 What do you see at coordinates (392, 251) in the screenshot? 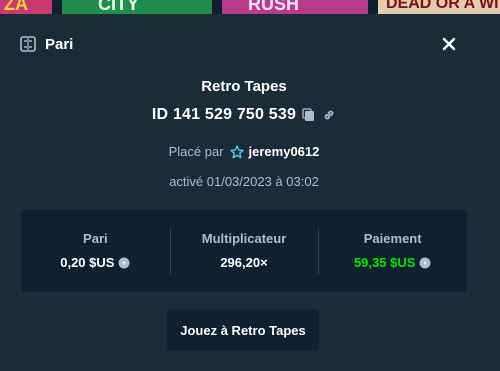
I see `stat-payout: Paiement 59,35 $US` at bounding box center [392, 251].